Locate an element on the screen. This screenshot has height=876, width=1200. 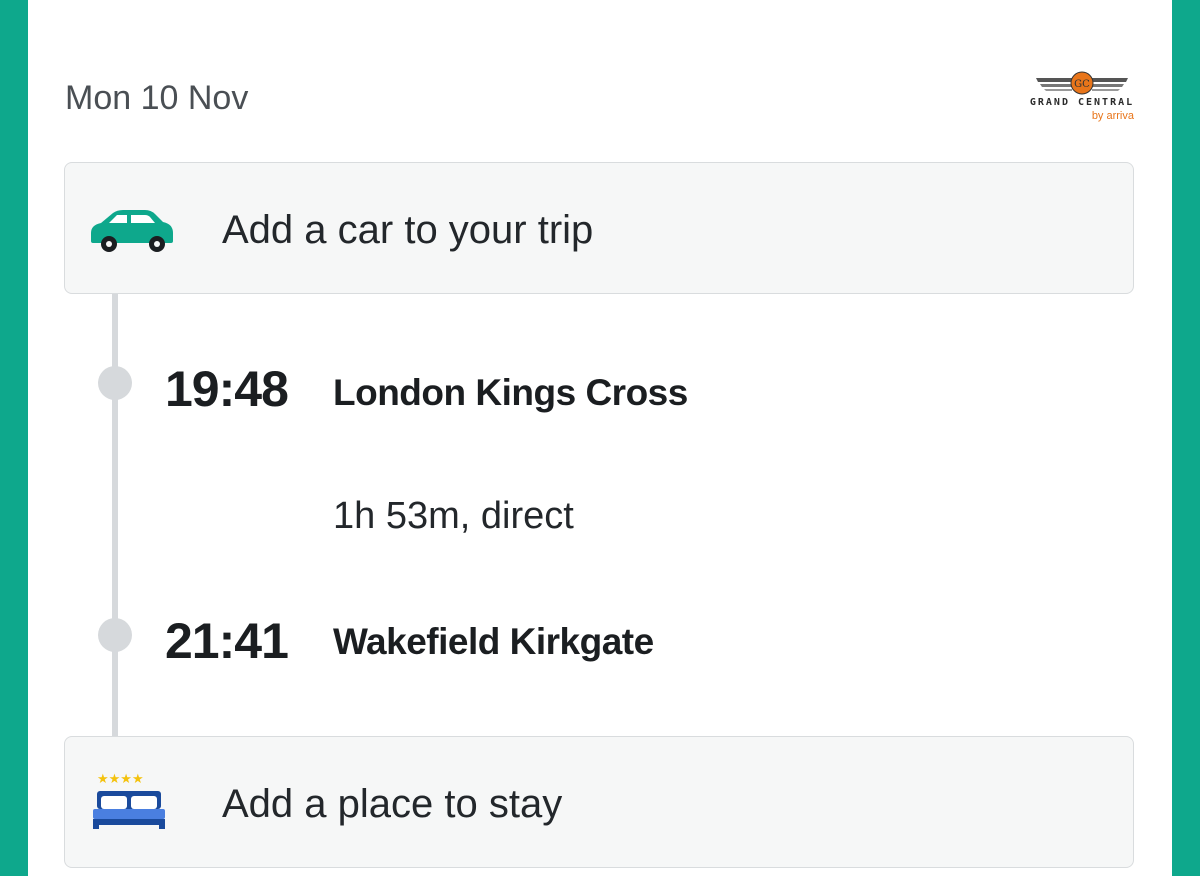
trip-date: Mon 10 Nov is located at coordinates (157, 98).